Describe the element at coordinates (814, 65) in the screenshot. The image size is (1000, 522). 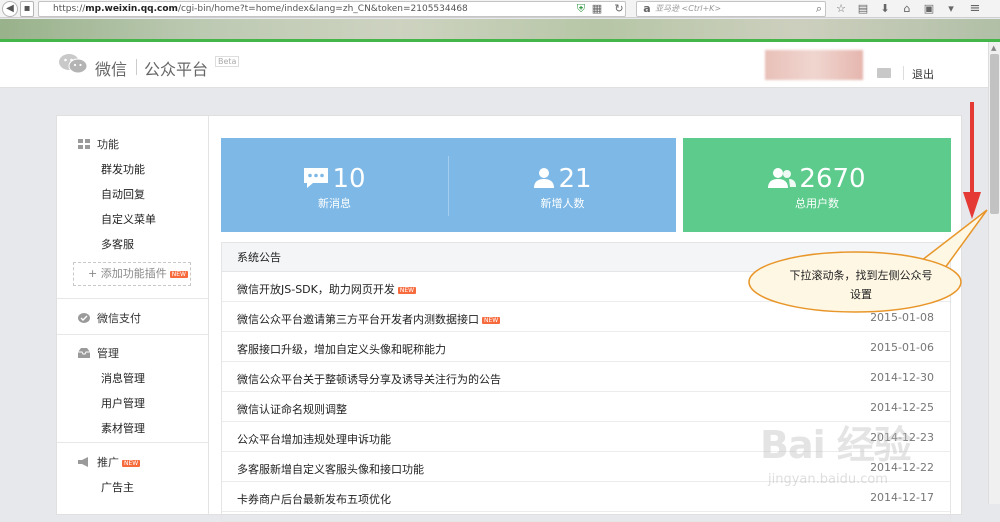
I see `avatar` at that location.